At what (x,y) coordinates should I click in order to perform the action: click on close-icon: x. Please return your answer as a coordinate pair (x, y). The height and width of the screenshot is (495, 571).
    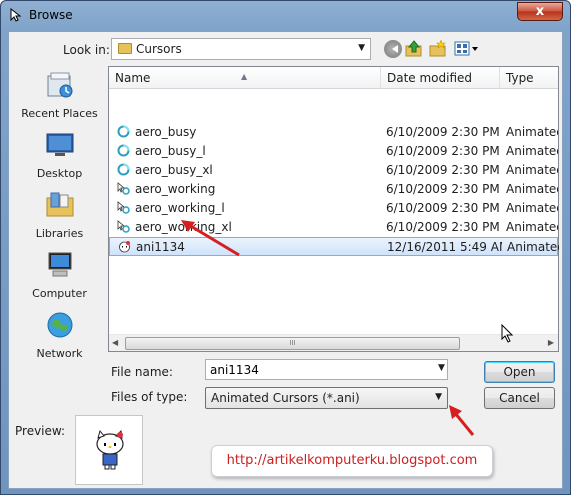
    Looking at the image, I should click on (540, 11).